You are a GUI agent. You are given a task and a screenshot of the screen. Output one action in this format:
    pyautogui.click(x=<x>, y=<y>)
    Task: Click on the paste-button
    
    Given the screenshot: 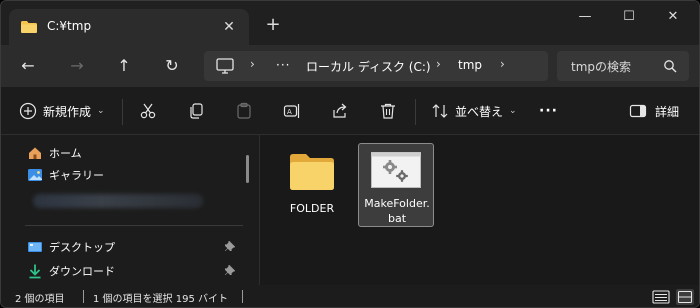 What is the action you would take?
    pyautogui.click(x=244, y=111)
    